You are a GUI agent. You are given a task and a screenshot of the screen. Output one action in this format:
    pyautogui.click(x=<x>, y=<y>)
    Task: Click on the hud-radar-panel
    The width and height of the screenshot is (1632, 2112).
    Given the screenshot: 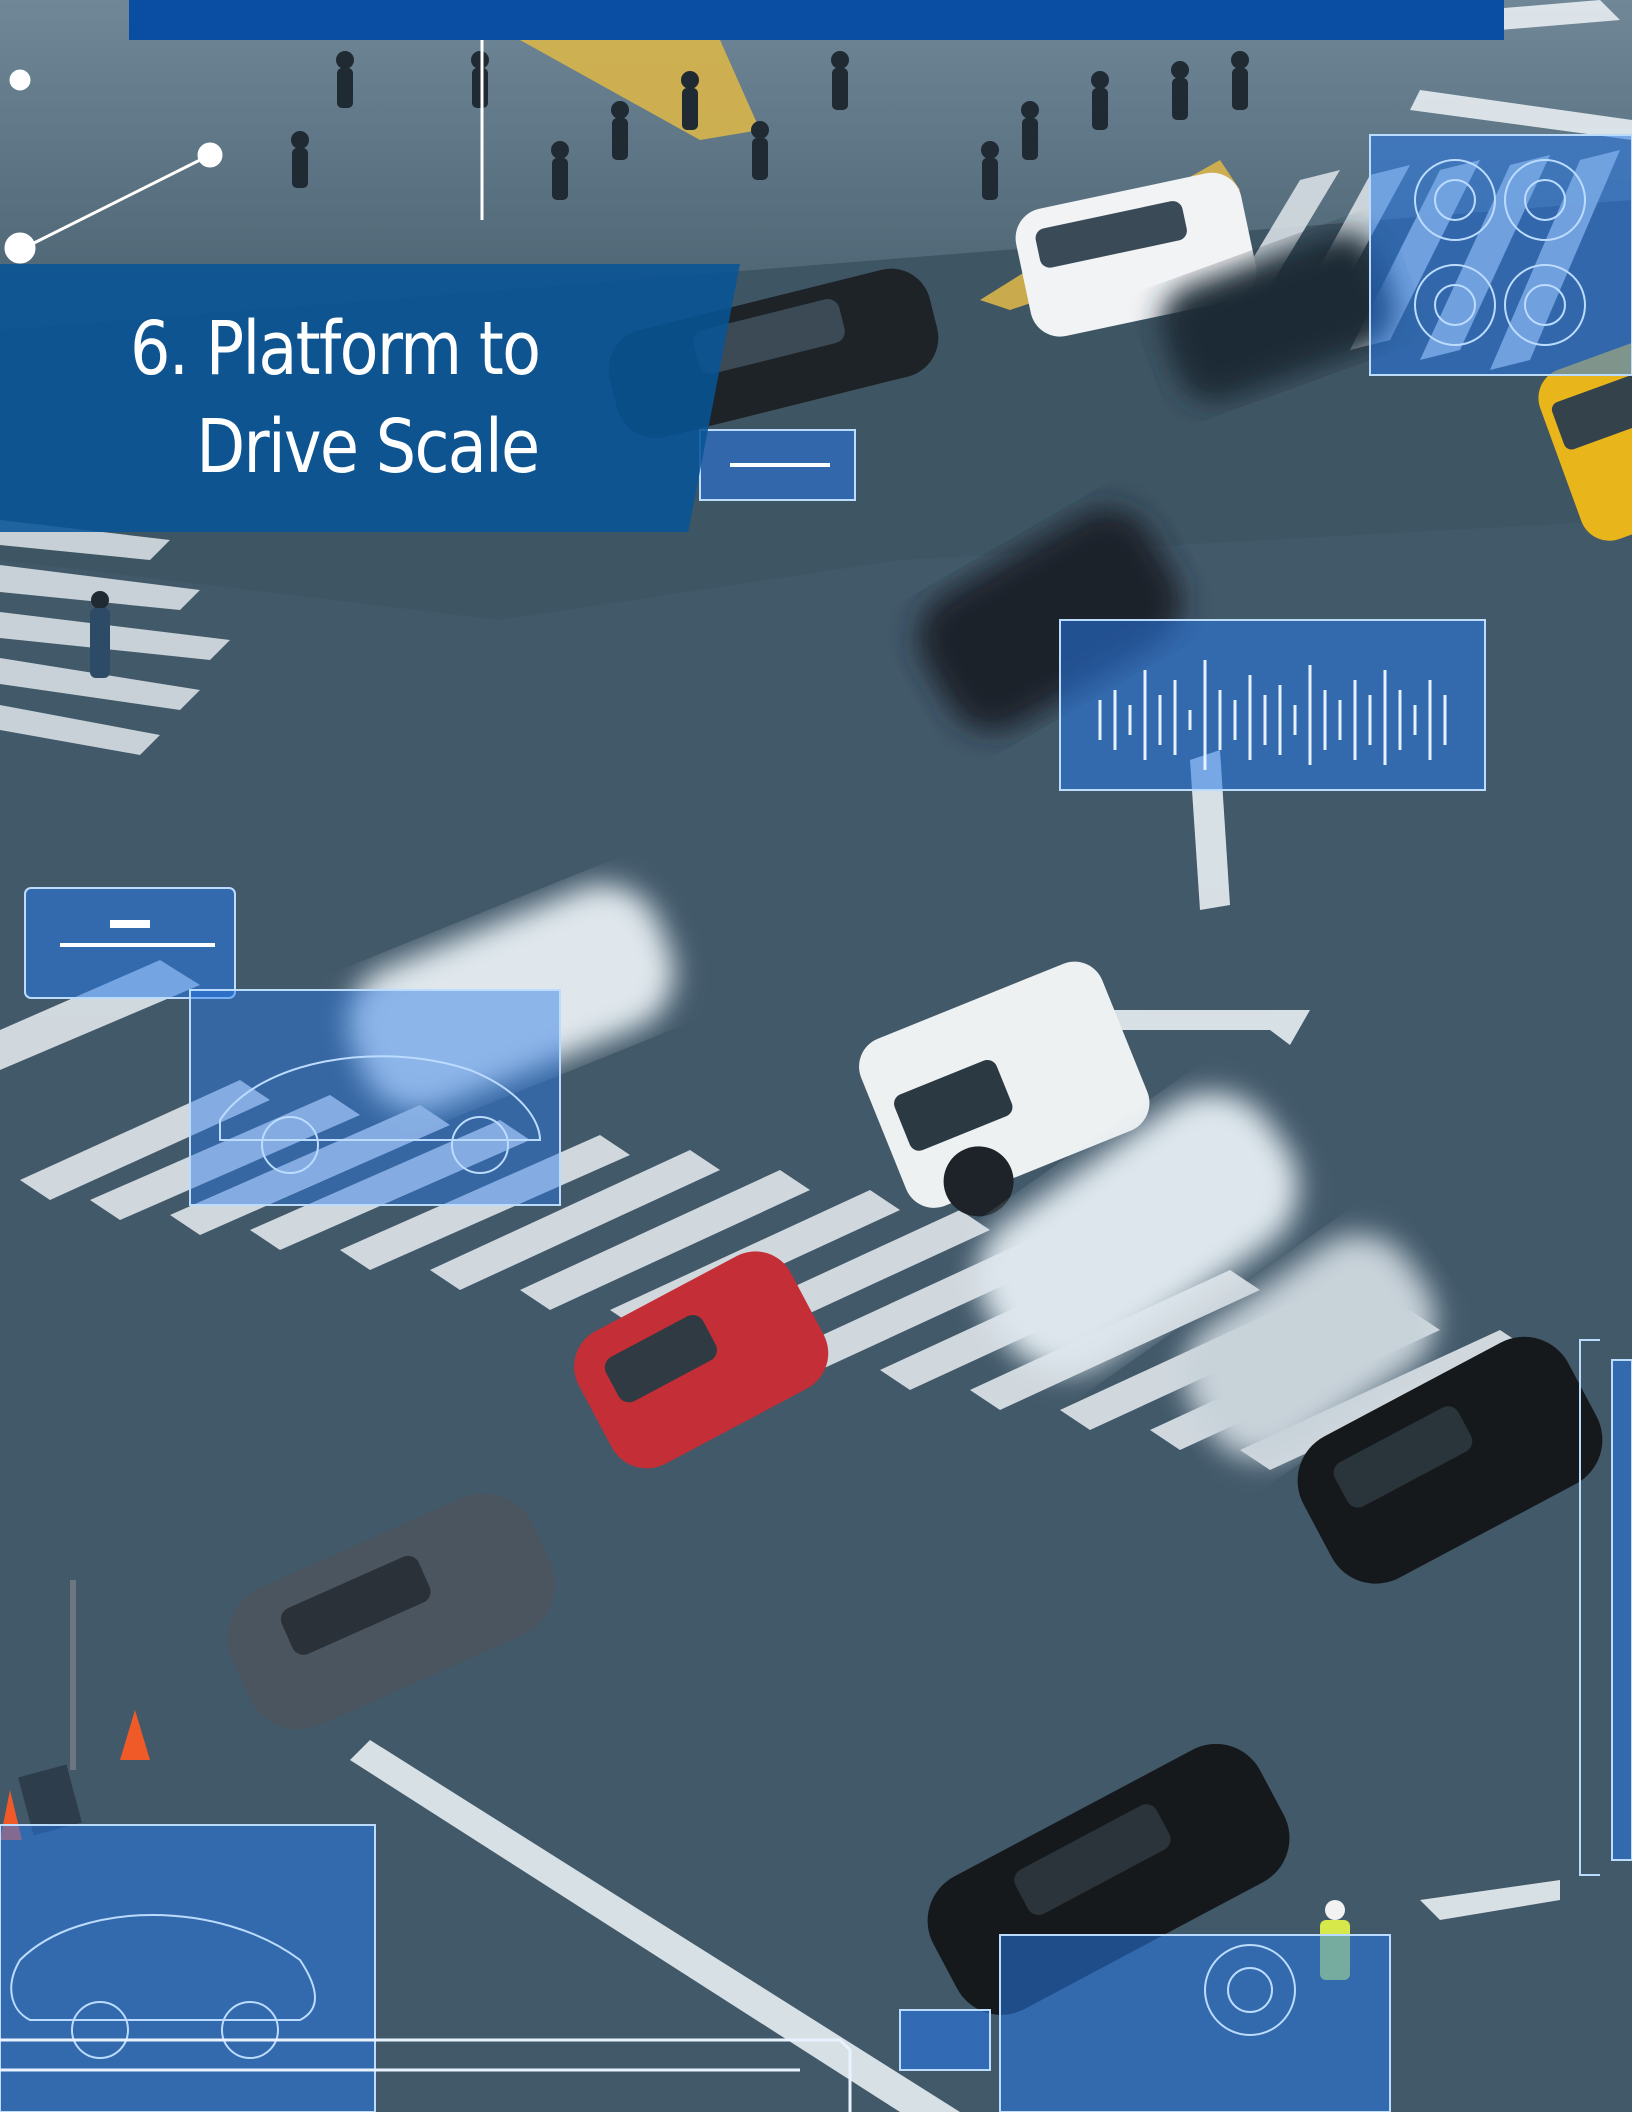 What is the action you would take?
    pyautogui.click(x=1500, y=255)
    